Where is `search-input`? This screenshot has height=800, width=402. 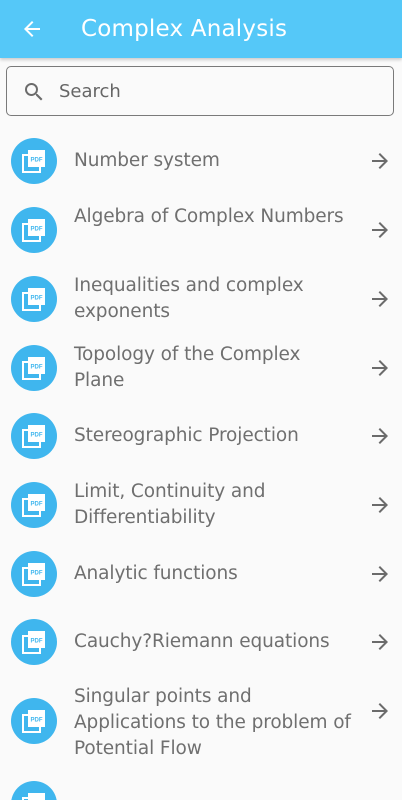 search-input is located at coordinates (219, 91).